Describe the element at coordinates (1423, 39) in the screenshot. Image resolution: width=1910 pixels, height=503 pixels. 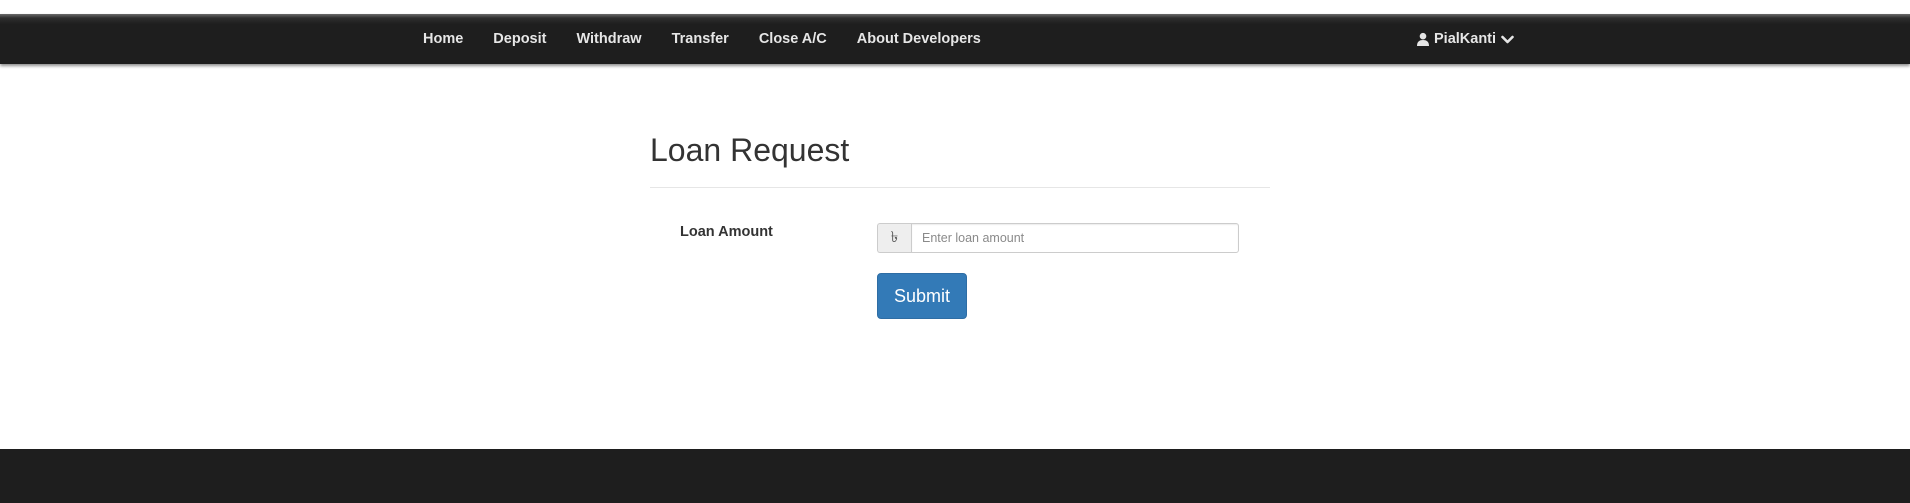
I see `user-icon` at that location.